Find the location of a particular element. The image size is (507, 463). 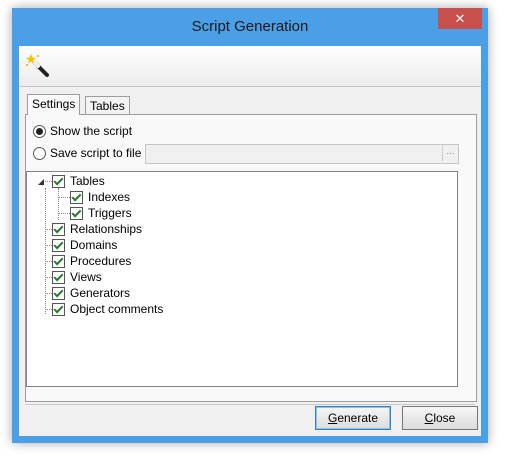

toolbar is located at coordinates (250, 66).